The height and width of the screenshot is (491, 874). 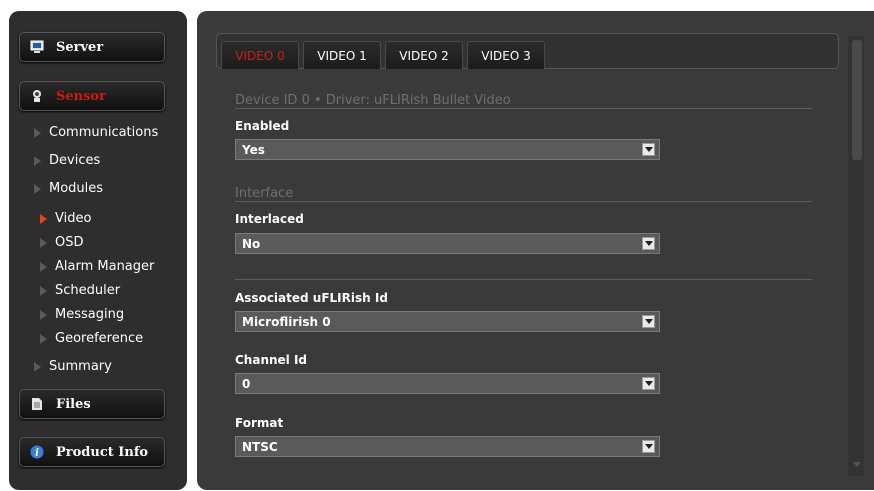 I want to click on scrollbar-thumb, so click(x=857, y=100).